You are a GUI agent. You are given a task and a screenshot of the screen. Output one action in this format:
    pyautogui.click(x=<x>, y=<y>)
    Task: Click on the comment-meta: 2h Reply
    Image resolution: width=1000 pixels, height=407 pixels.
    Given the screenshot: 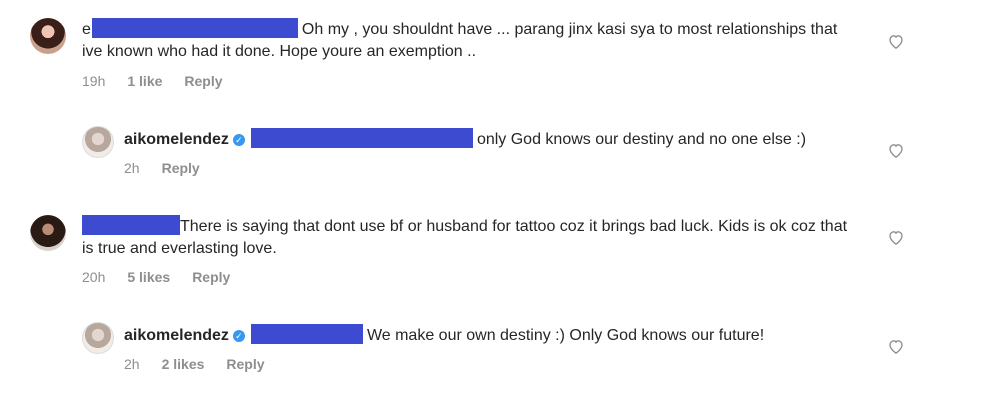 What is the action you would take?
    pyautogui.click(x=173, y=168)
    